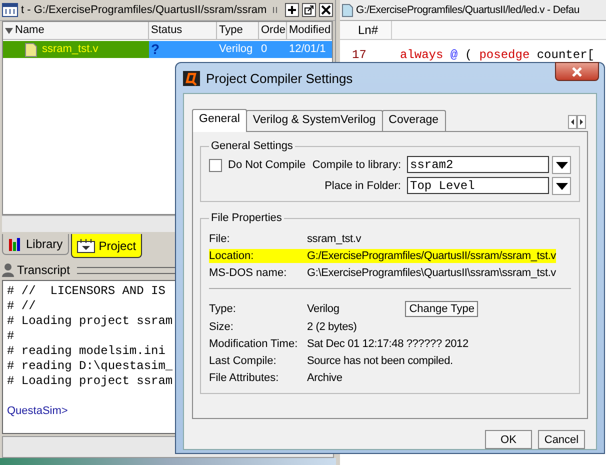 This screenshot has height=465, width=606. What do you see at coordinates (76, 30) in the screenshot?
I see `column-header: Name` at bounding box center [76, 30].